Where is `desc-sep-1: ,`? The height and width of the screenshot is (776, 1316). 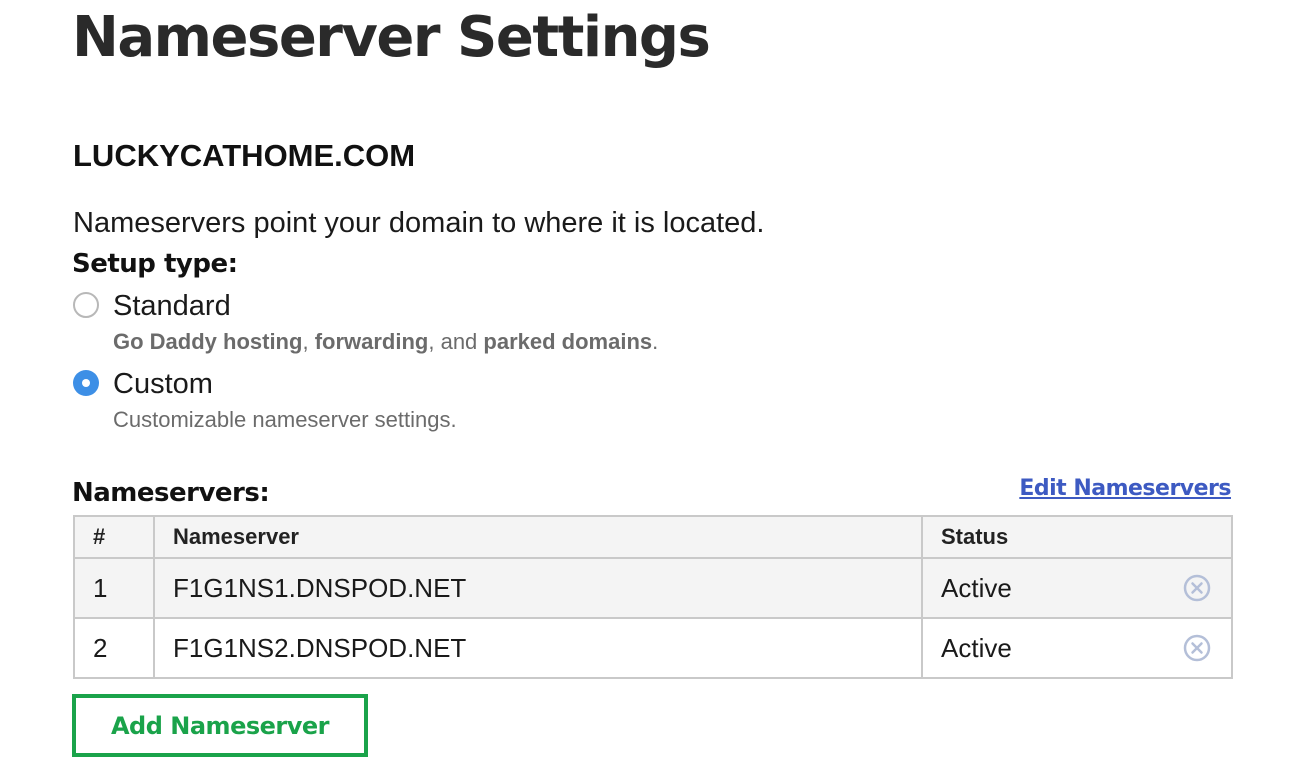
desc-sep-1: , is located at coordinates (308, 341).